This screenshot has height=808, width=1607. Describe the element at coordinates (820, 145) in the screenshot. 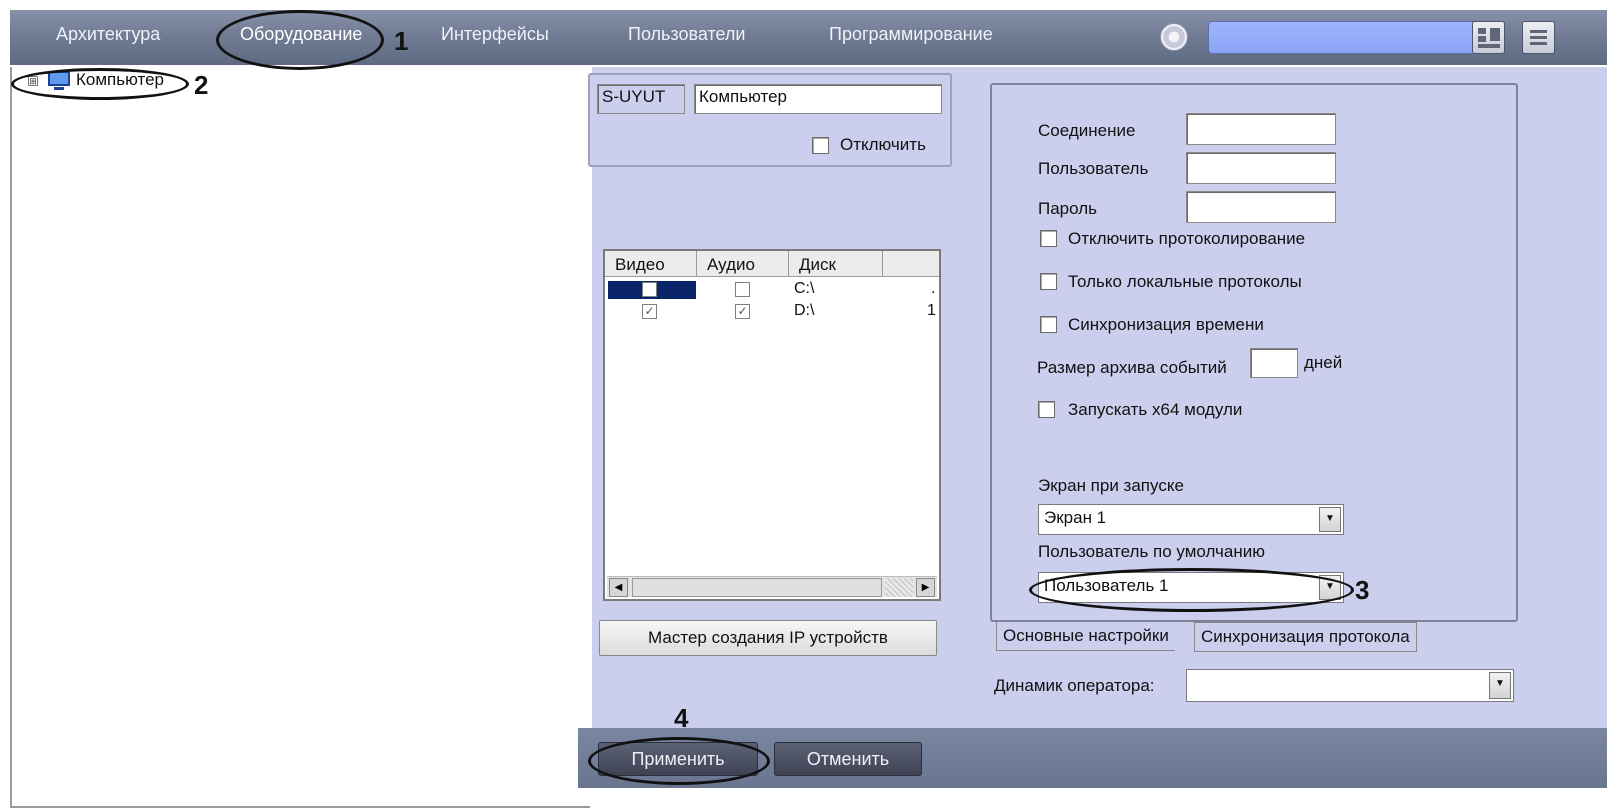

I see `disable-checkbox` at that location.